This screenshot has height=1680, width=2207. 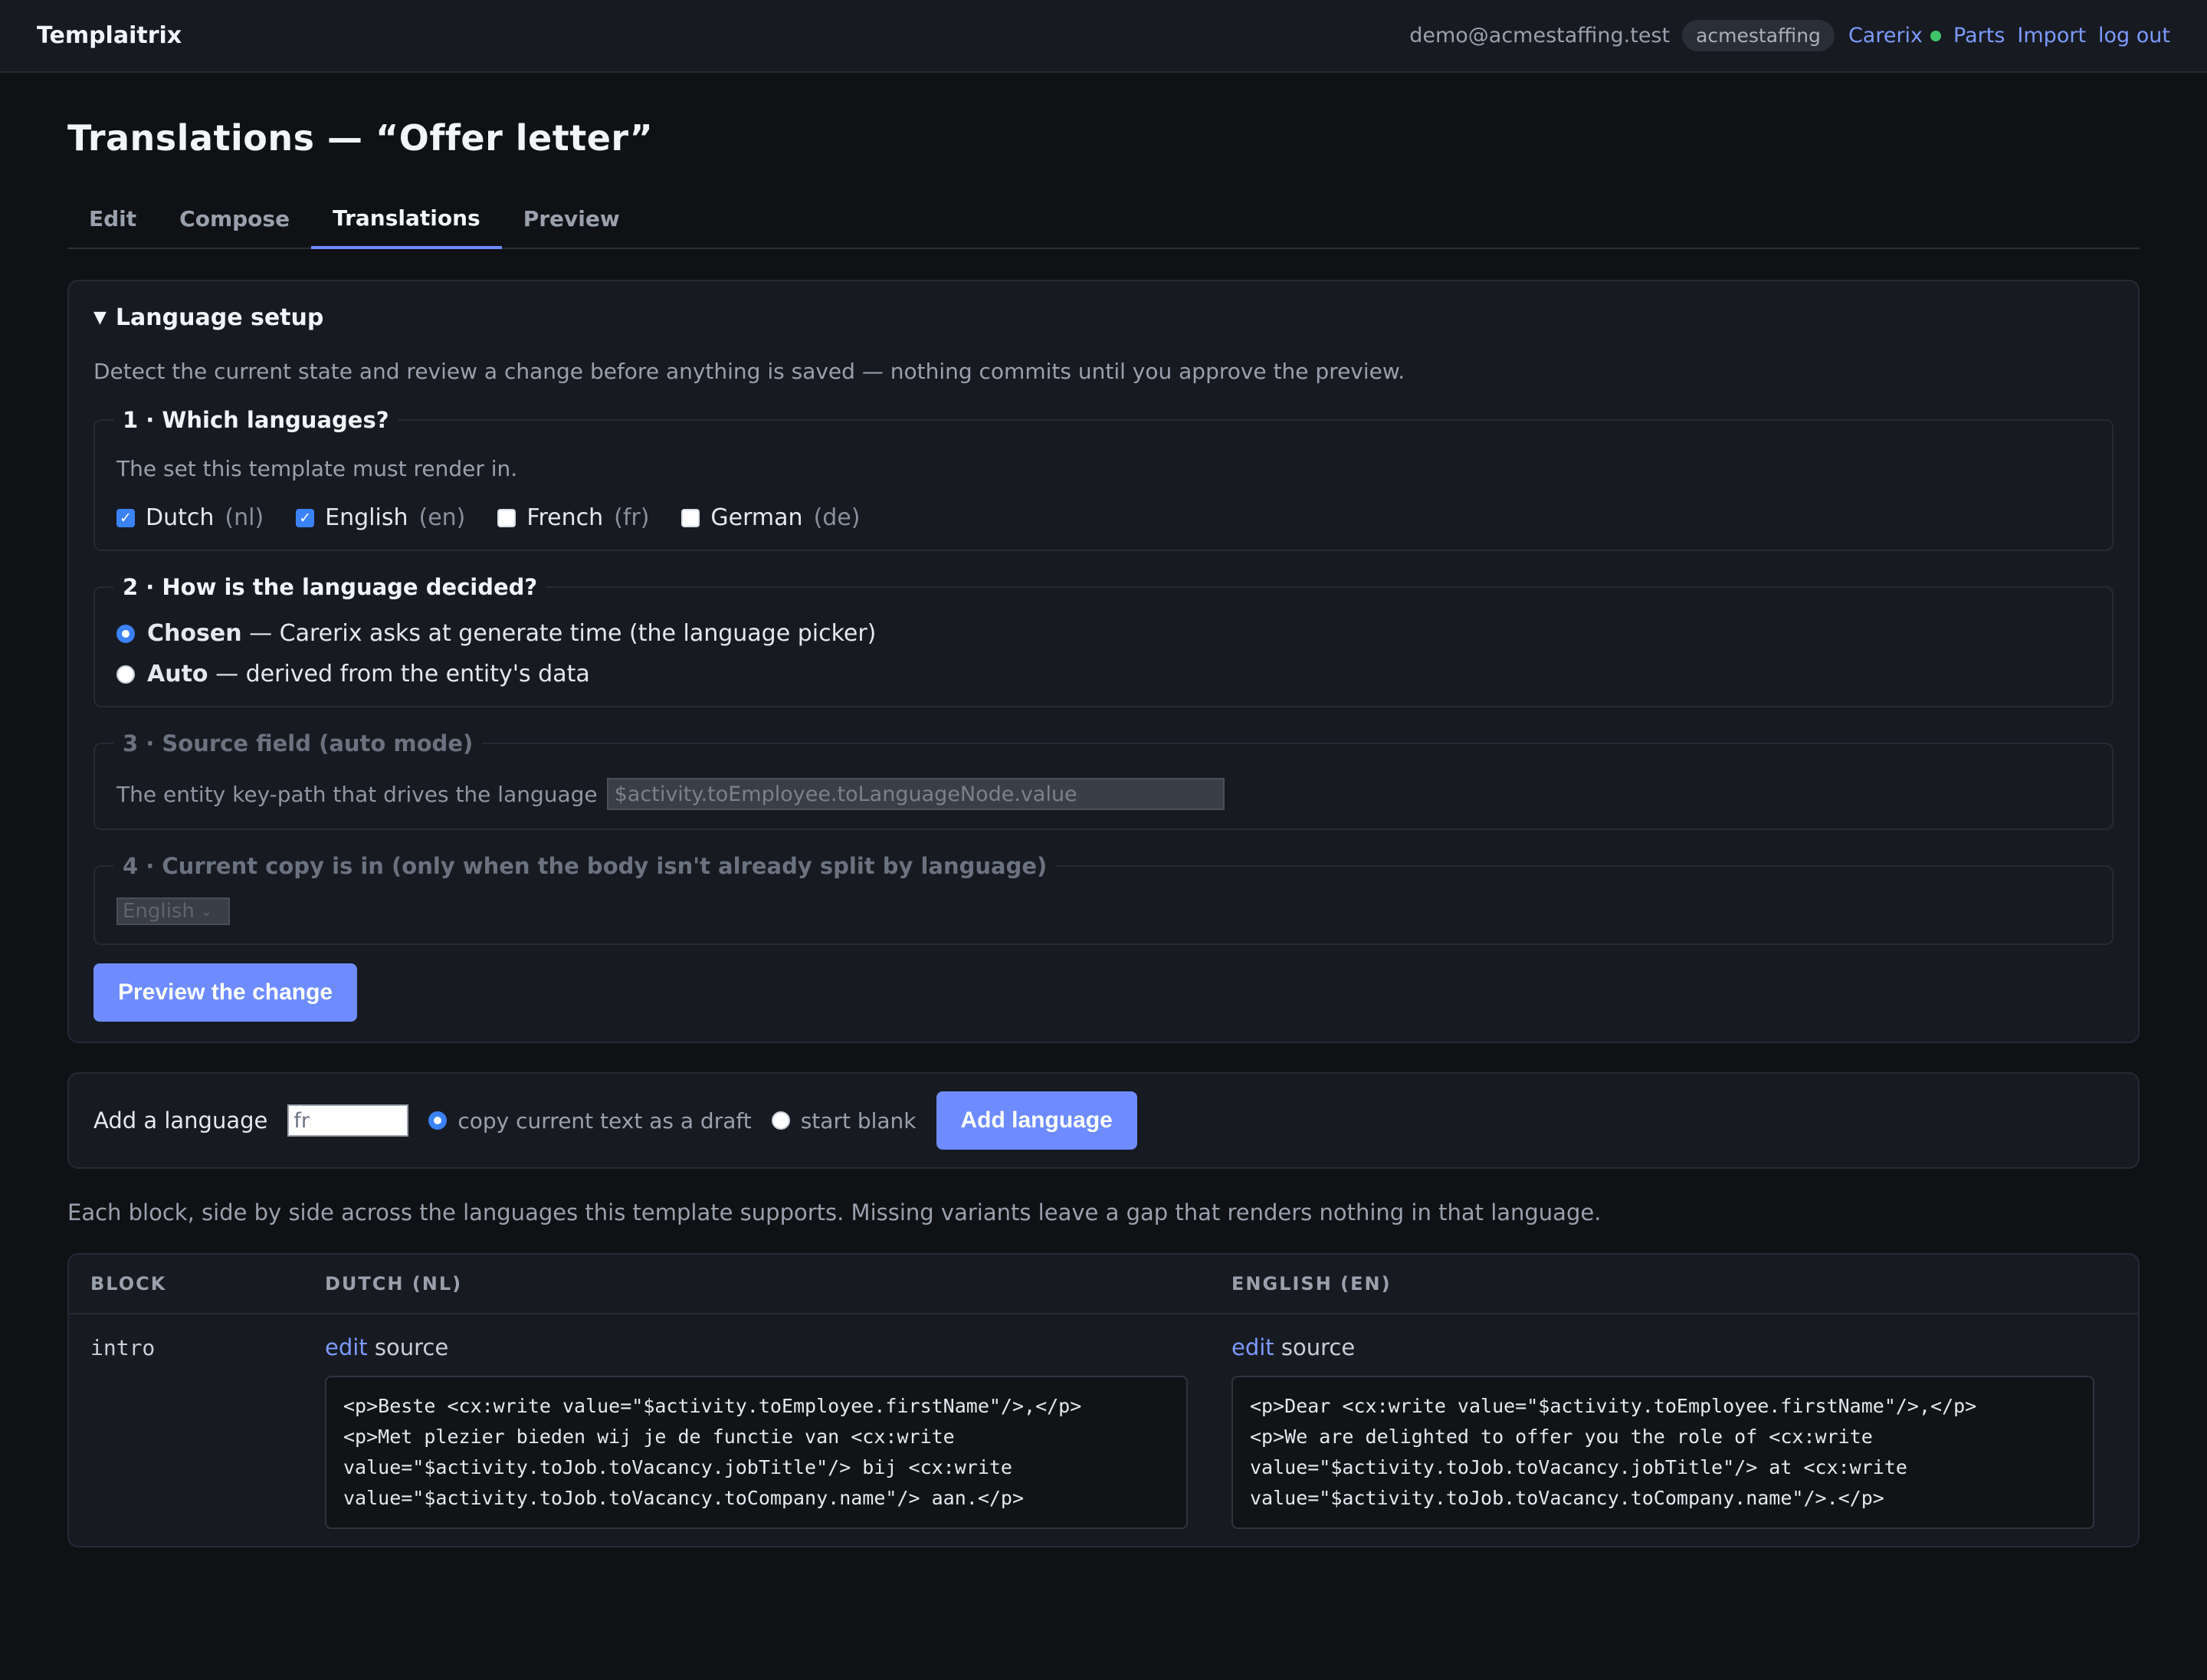 I want to click on language-option-english: ✓ English (en), so click(x=380, y=517).